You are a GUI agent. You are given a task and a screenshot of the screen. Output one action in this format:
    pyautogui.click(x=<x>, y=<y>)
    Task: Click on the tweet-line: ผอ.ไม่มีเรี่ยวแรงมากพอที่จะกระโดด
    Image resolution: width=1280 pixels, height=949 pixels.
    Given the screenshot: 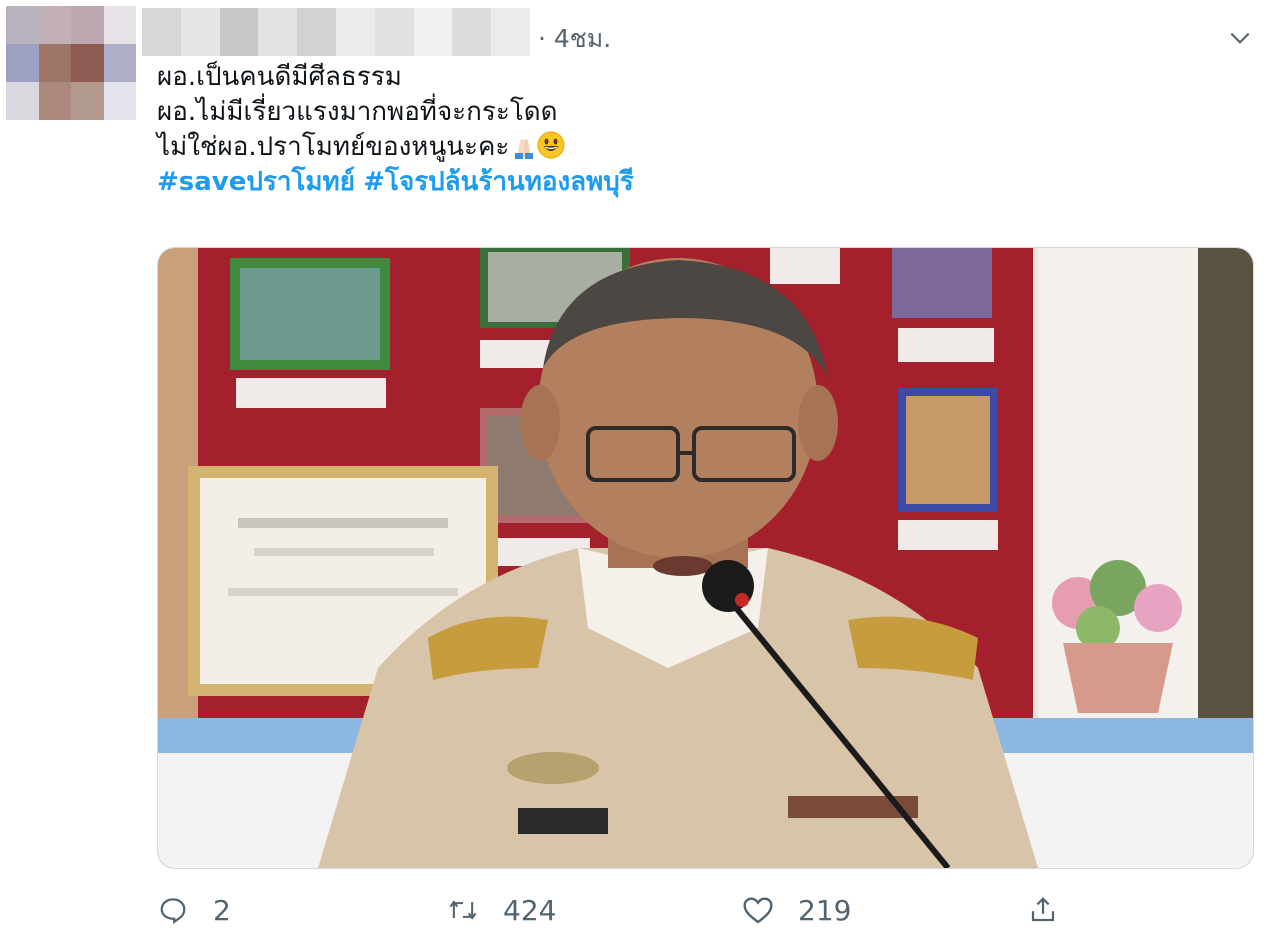 What is the action you would take?
    pyautogui.click(x=357, y=112)
    